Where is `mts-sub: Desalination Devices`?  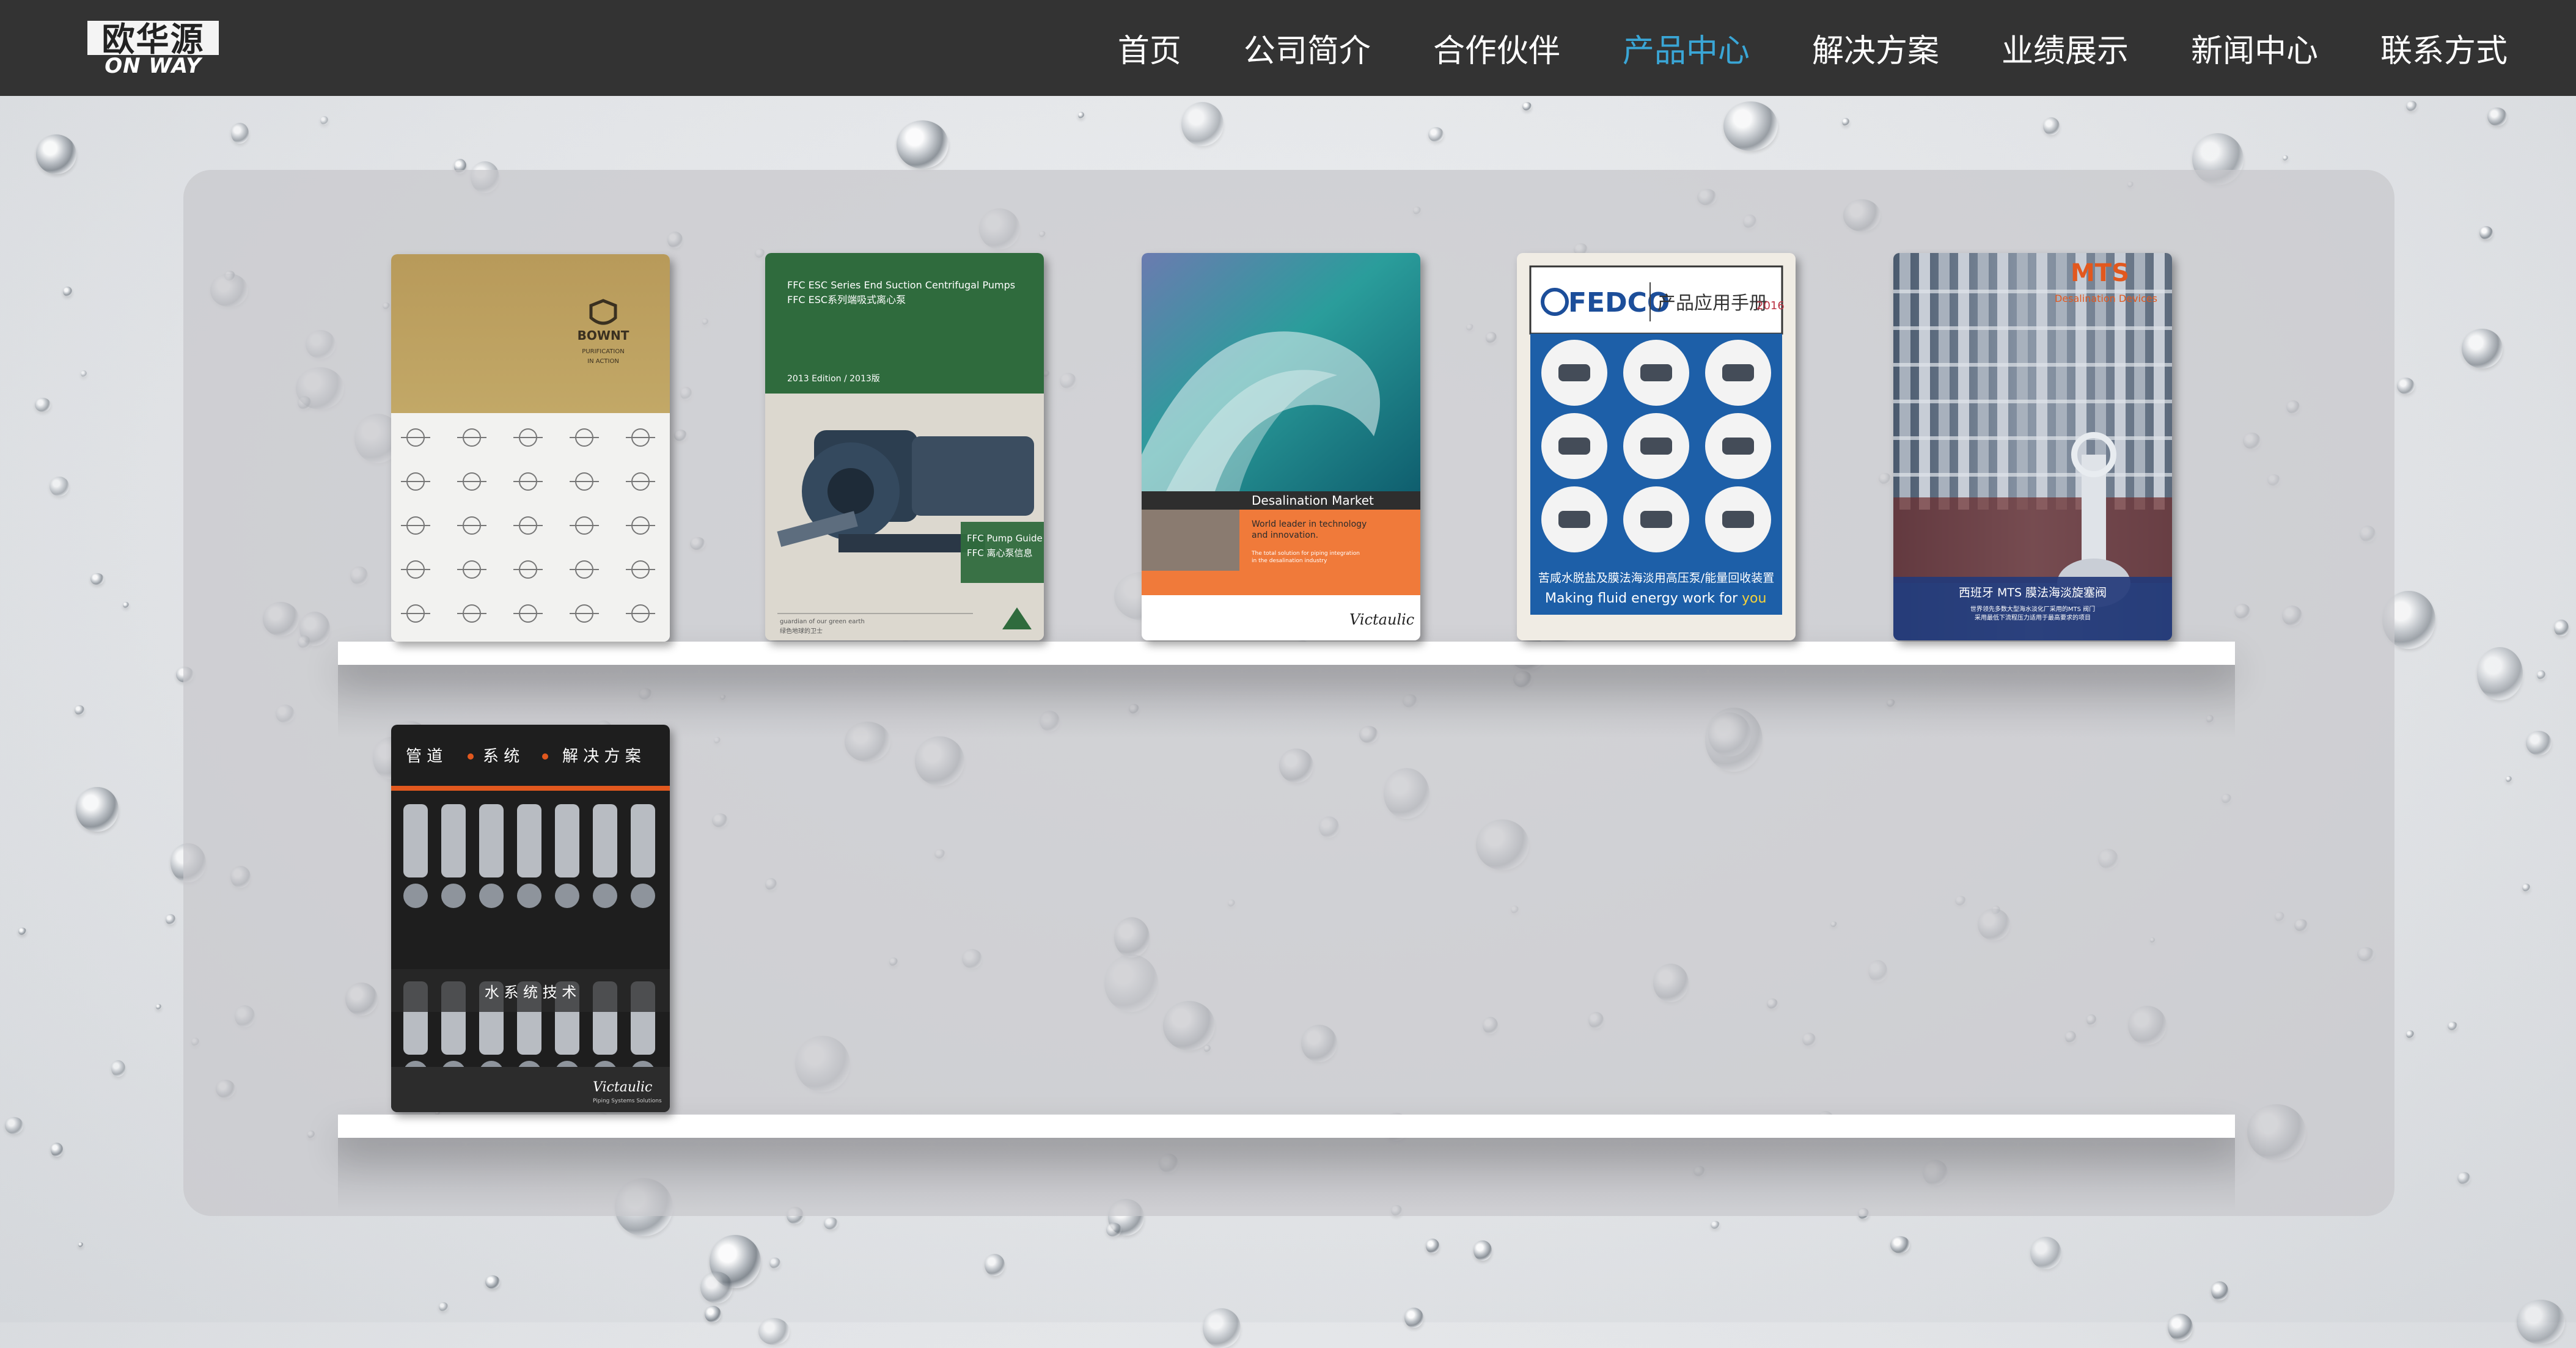
mts-sub: Desalination Devices is located at coordinates (2106, 298).